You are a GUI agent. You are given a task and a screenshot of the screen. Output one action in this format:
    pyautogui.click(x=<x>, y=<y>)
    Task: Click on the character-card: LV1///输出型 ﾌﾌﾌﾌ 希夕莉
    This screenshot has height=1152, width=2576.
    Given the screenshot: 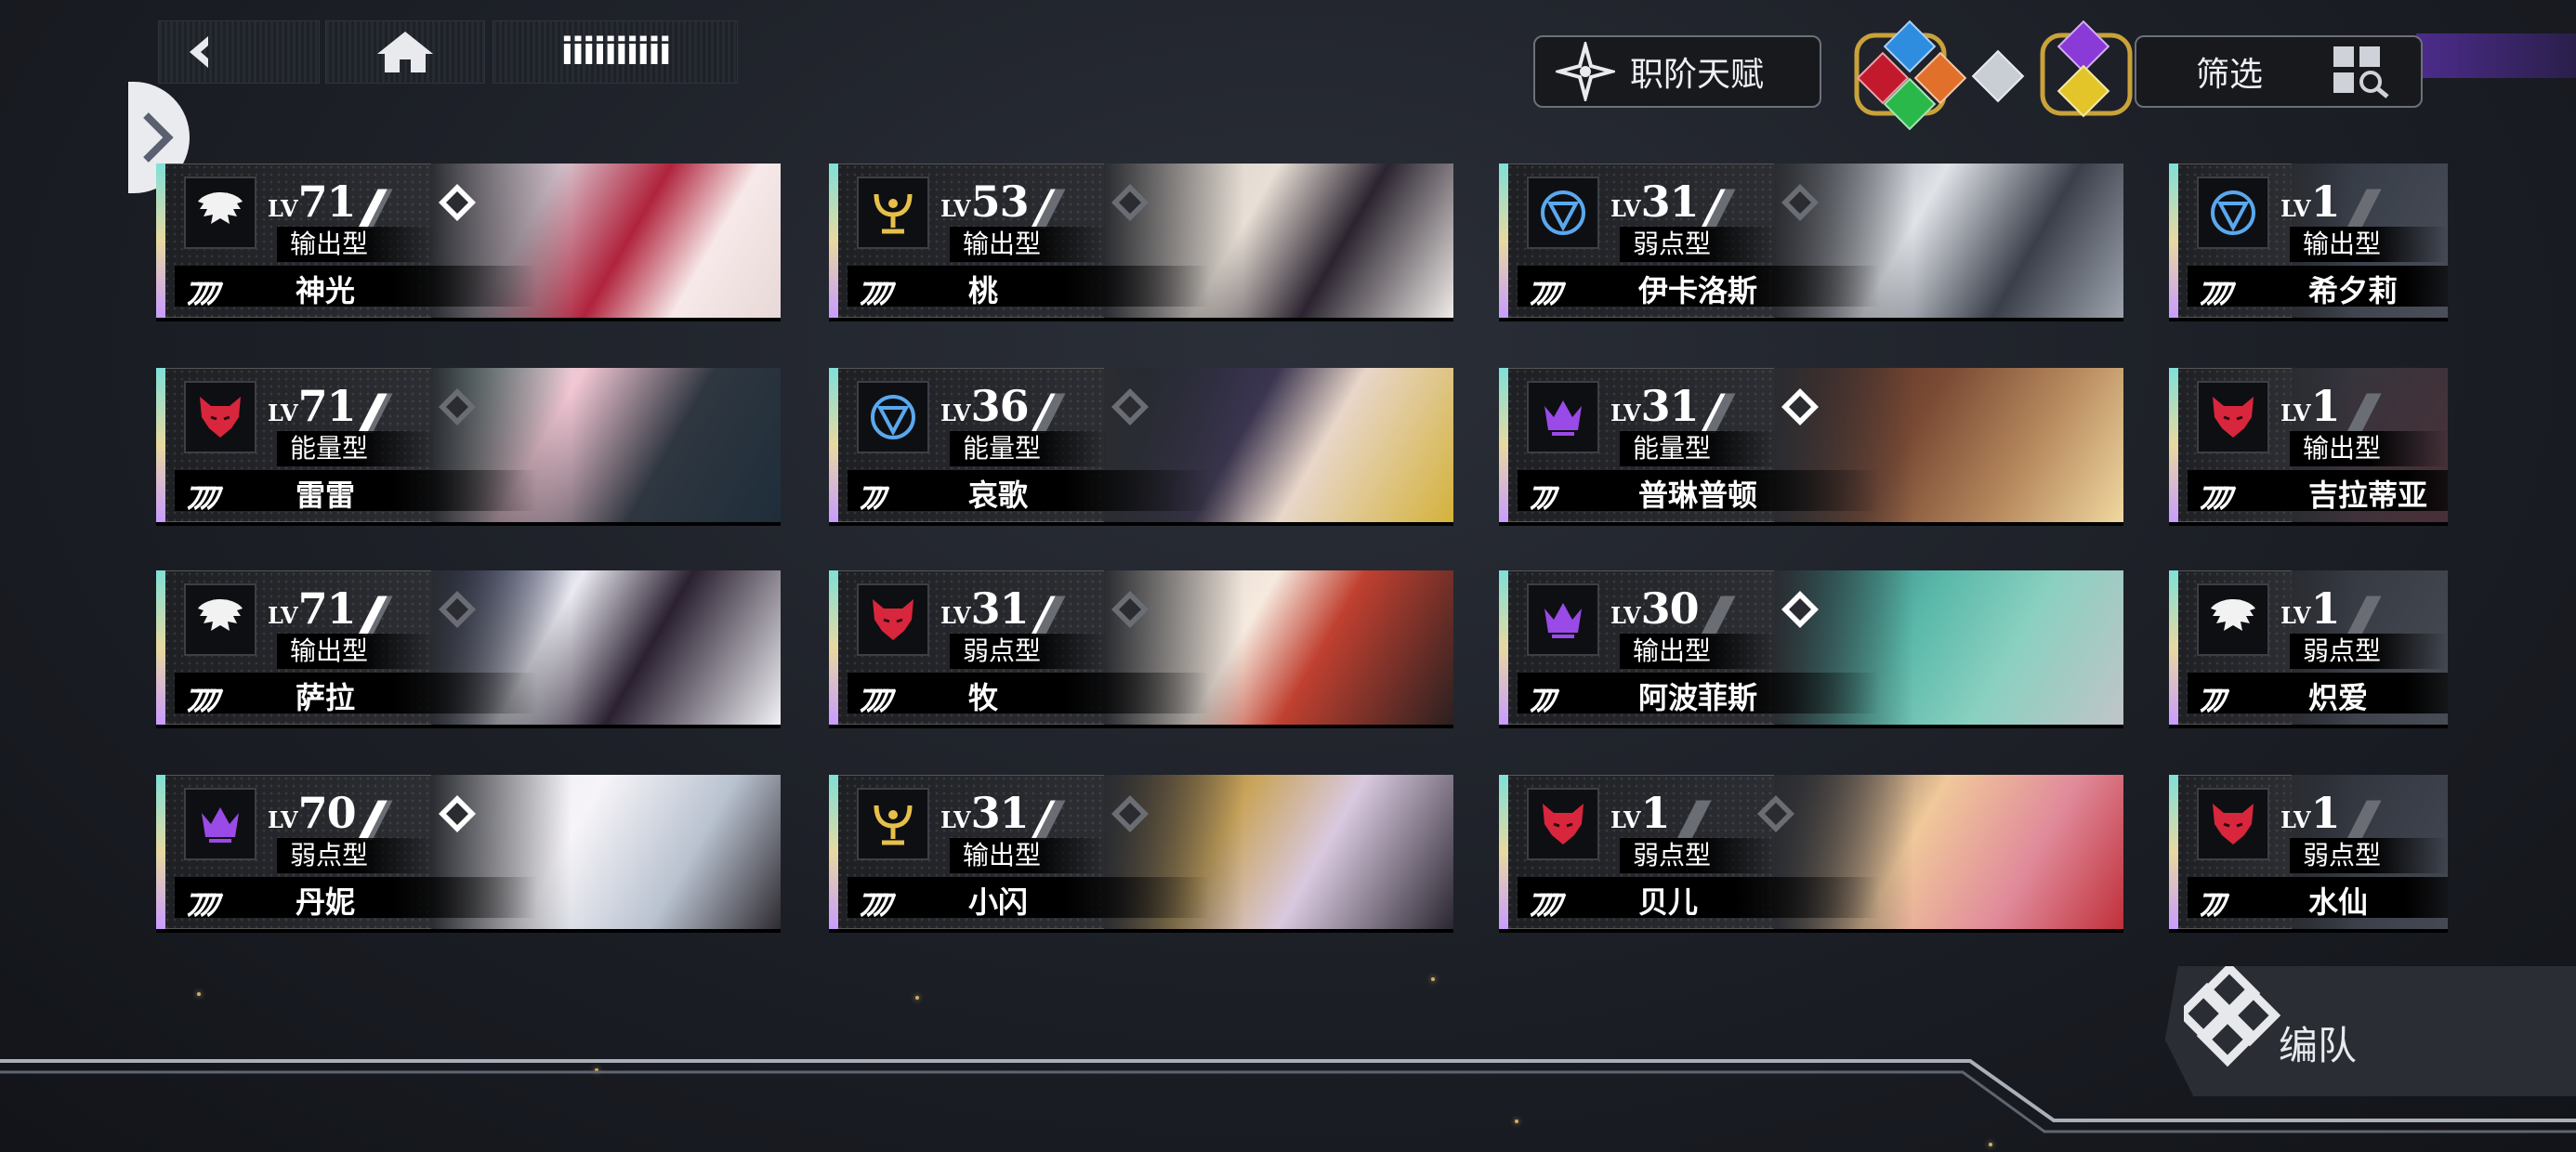 What is the action you would take?
    pyautogui.click(x=2308, y=241)
    